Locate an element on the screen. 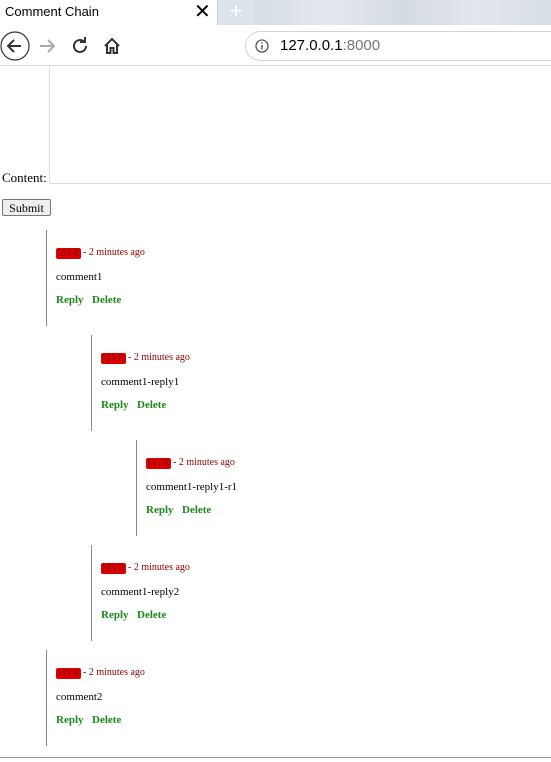 This screenshot has height=762, width=551. browser-toolbar: 127.0.0.1:8000 is located at coordinates (275, 45).